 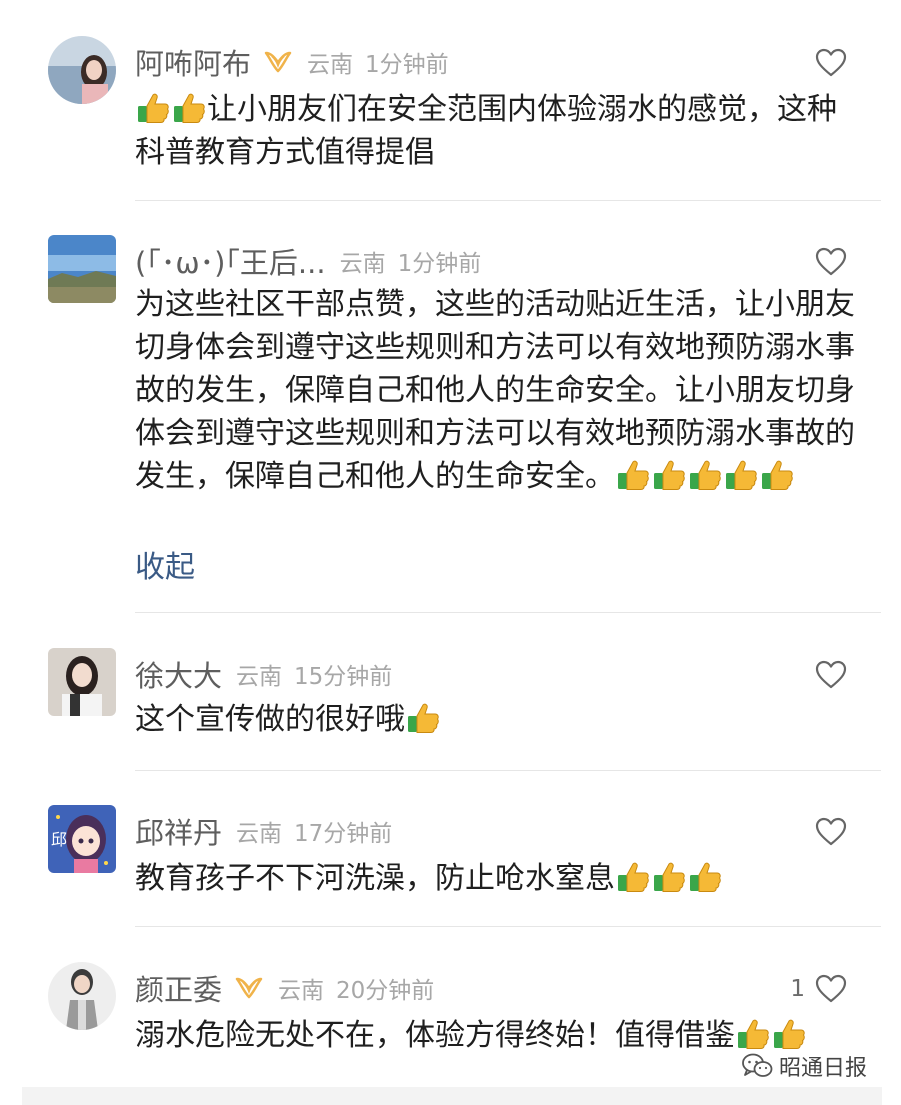 I want to click on watermark: 昭通日报, so click(x=804, y=1066).